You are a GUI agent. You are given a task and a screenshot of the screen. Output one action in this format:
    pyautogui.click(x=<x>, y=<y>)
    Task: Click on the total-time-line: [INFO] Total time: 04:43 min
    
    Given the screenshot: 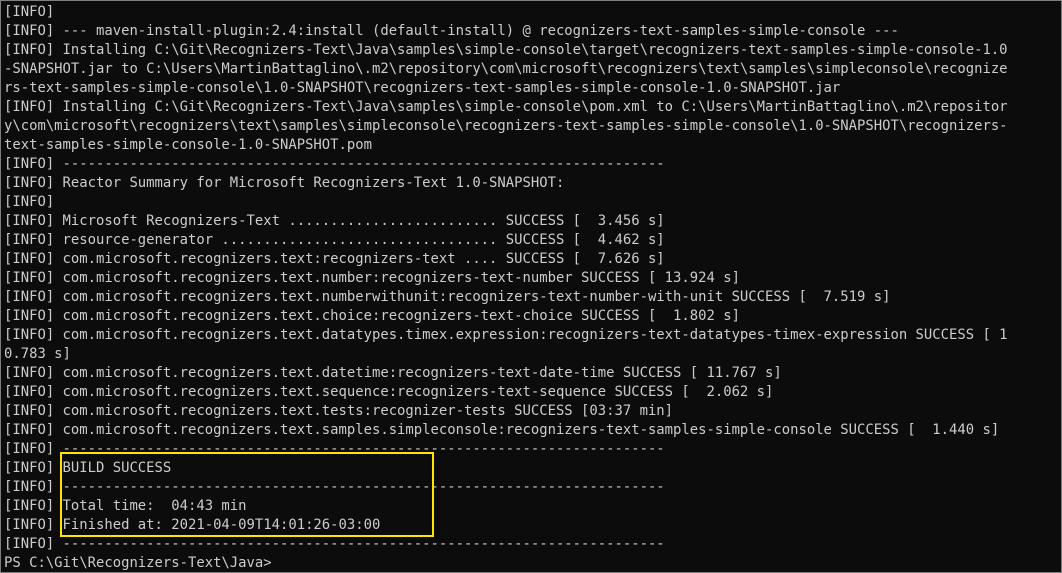 What is the action you would take?
    pyautogui.click(x=125, y=506)
    